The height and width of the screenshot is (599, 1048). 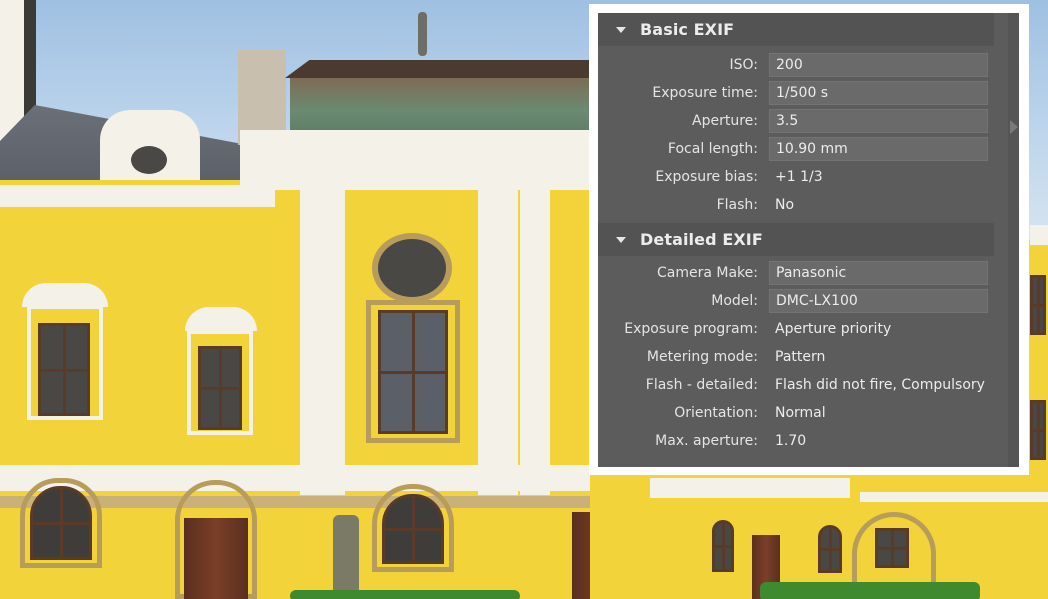 What do you see at coordinates (691, 329) in the screenshot?
I see `field-label: Exposure program:` at bounding box center [691, 329].